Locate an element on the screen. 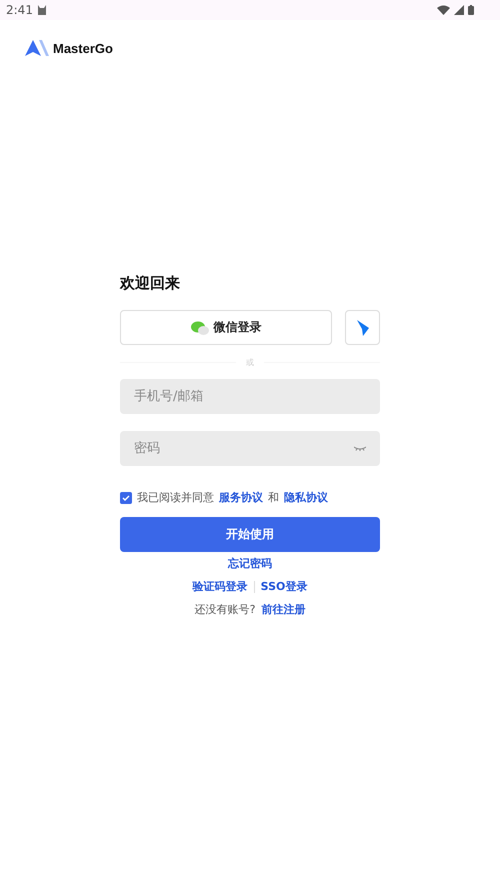  signal-icon is located at coordinates (459, 10).